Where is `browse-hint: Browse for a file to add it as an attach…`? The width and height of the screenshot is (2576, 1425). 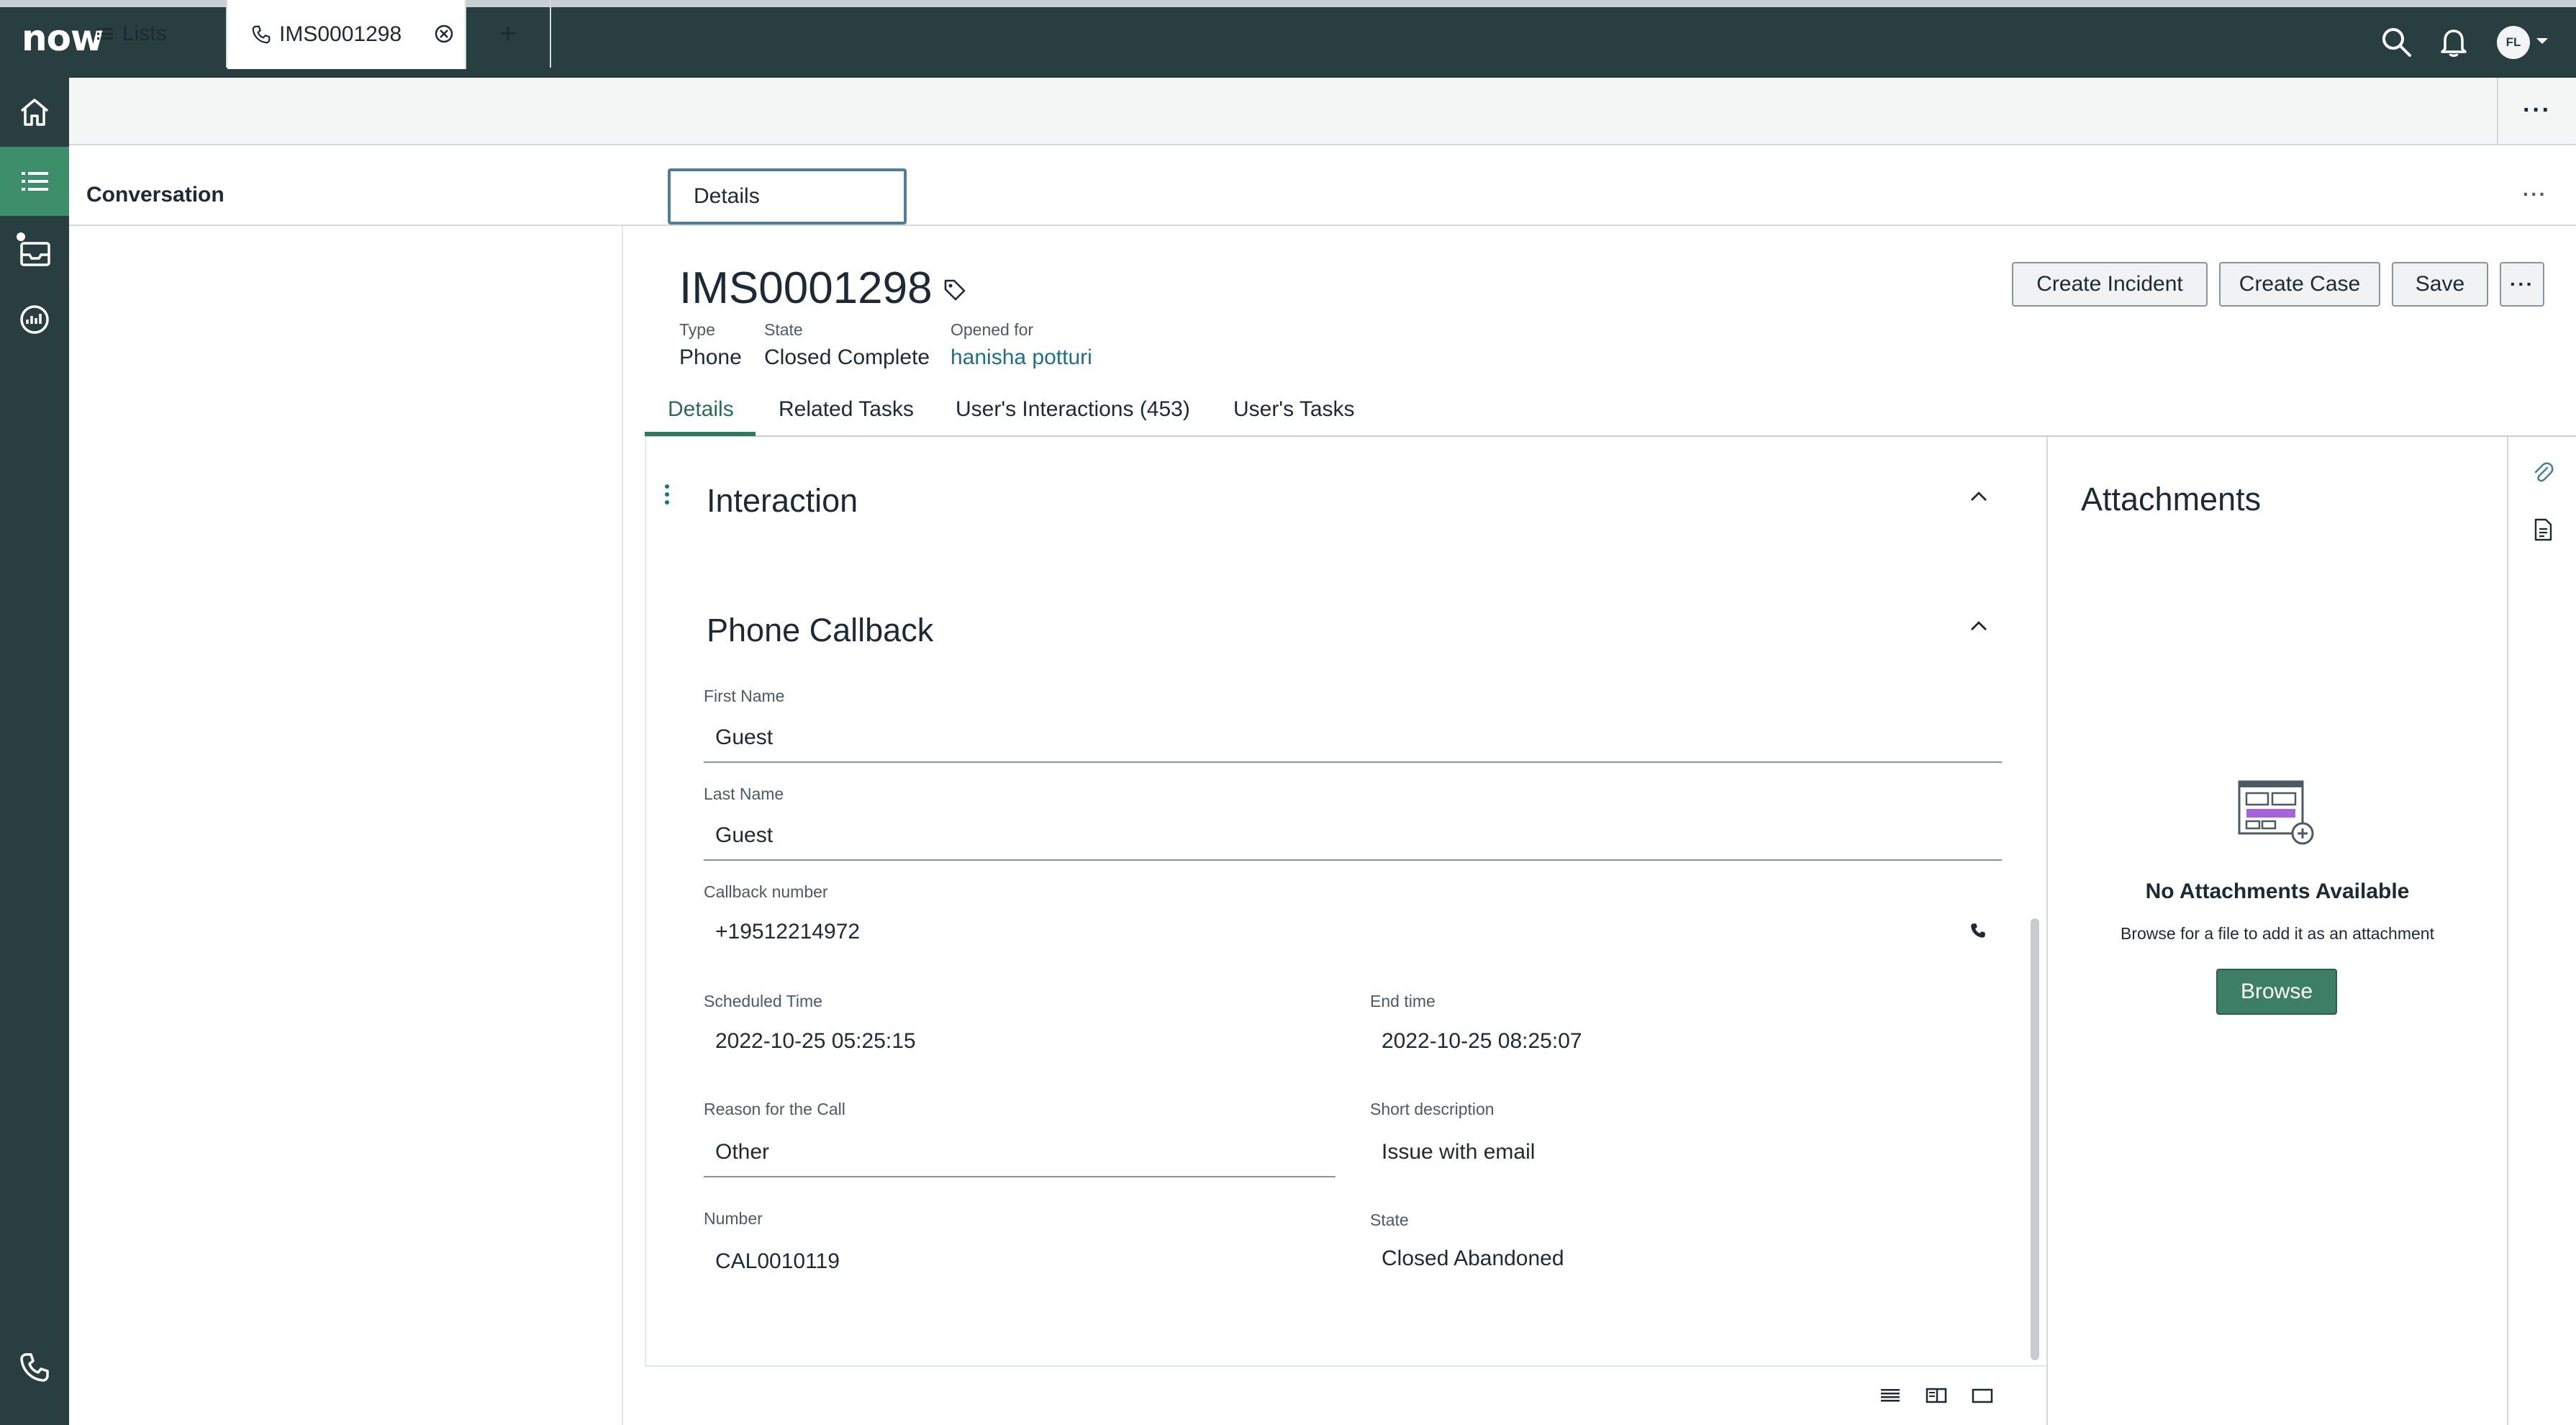
browse-hint: Browse for a file to add it as an attach… is located at coordinates (2277, 934).